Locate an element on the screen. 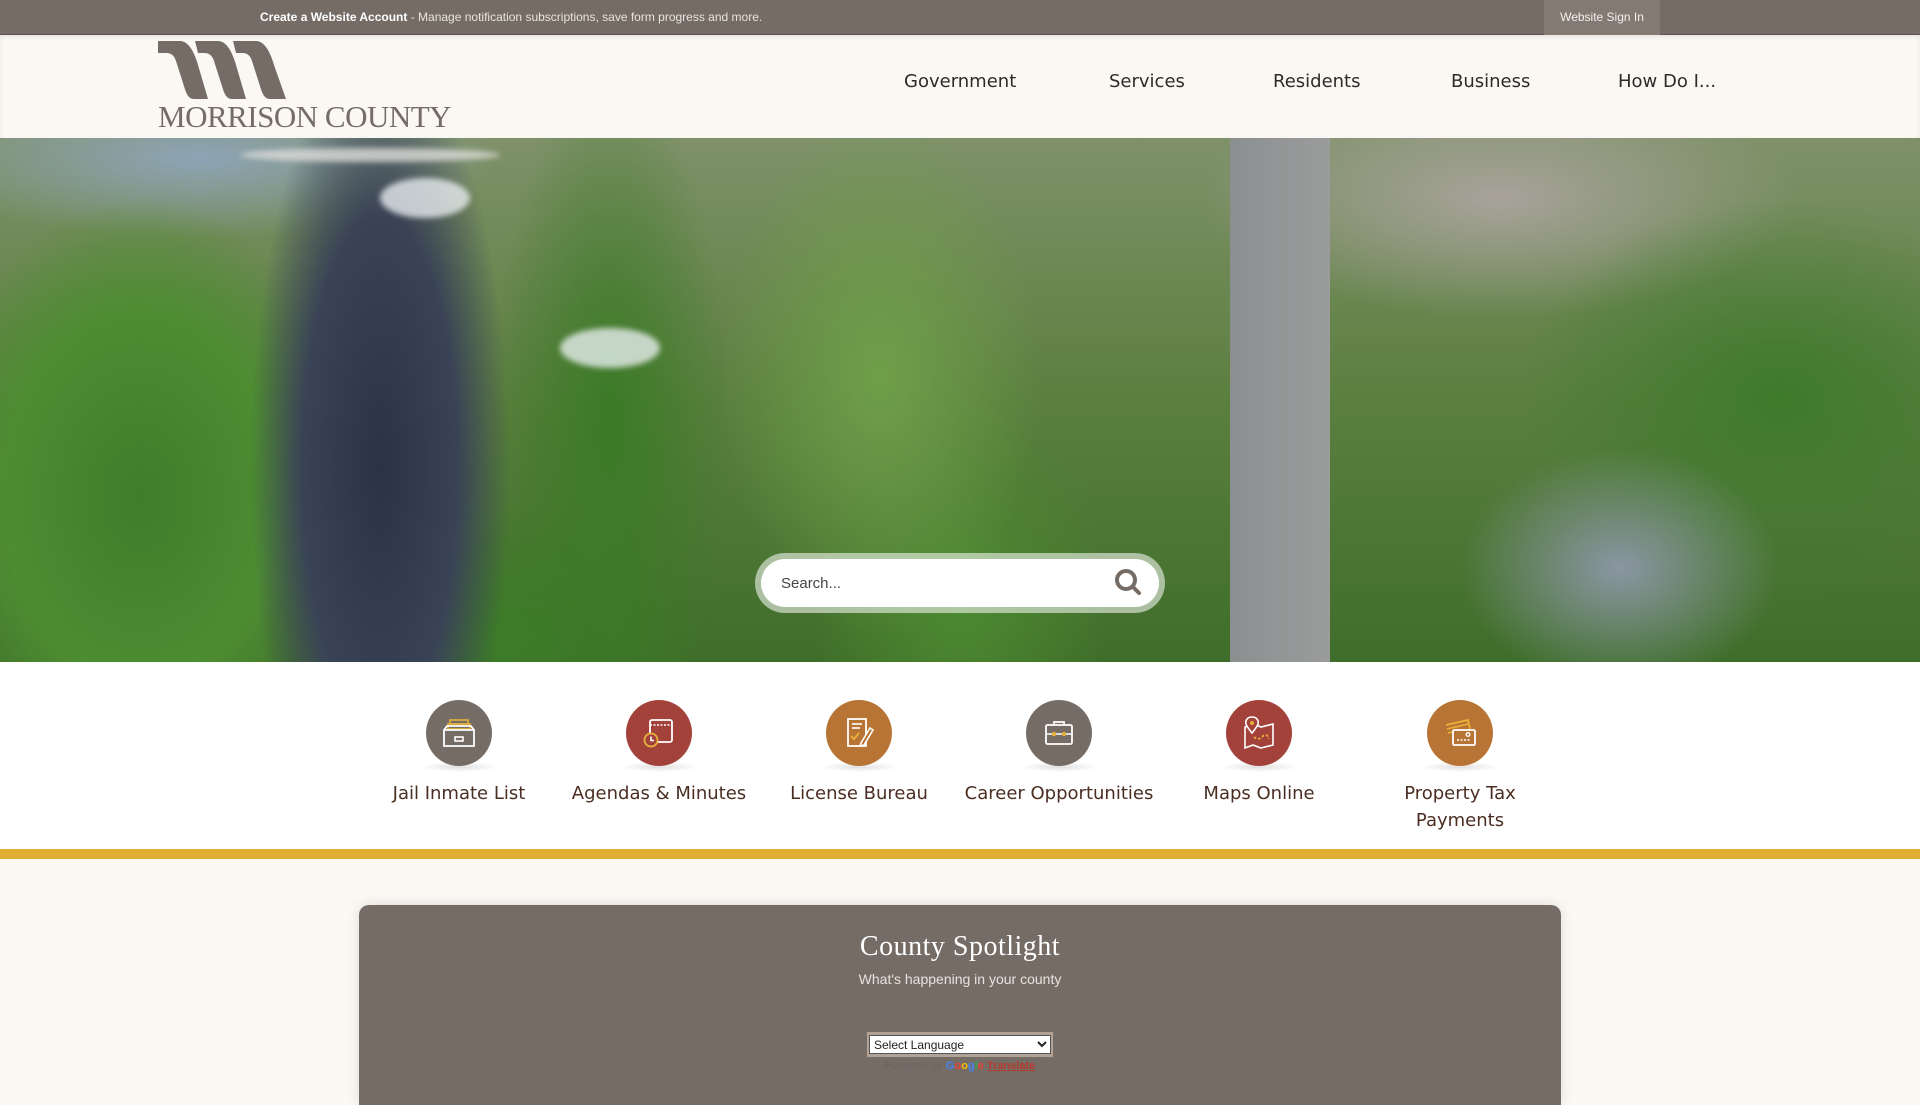 Image resolution: width=1920 pixels, height=1105 pixels. spotlight-subtitle: What's happening in your county is located at coordinates (960, 979).